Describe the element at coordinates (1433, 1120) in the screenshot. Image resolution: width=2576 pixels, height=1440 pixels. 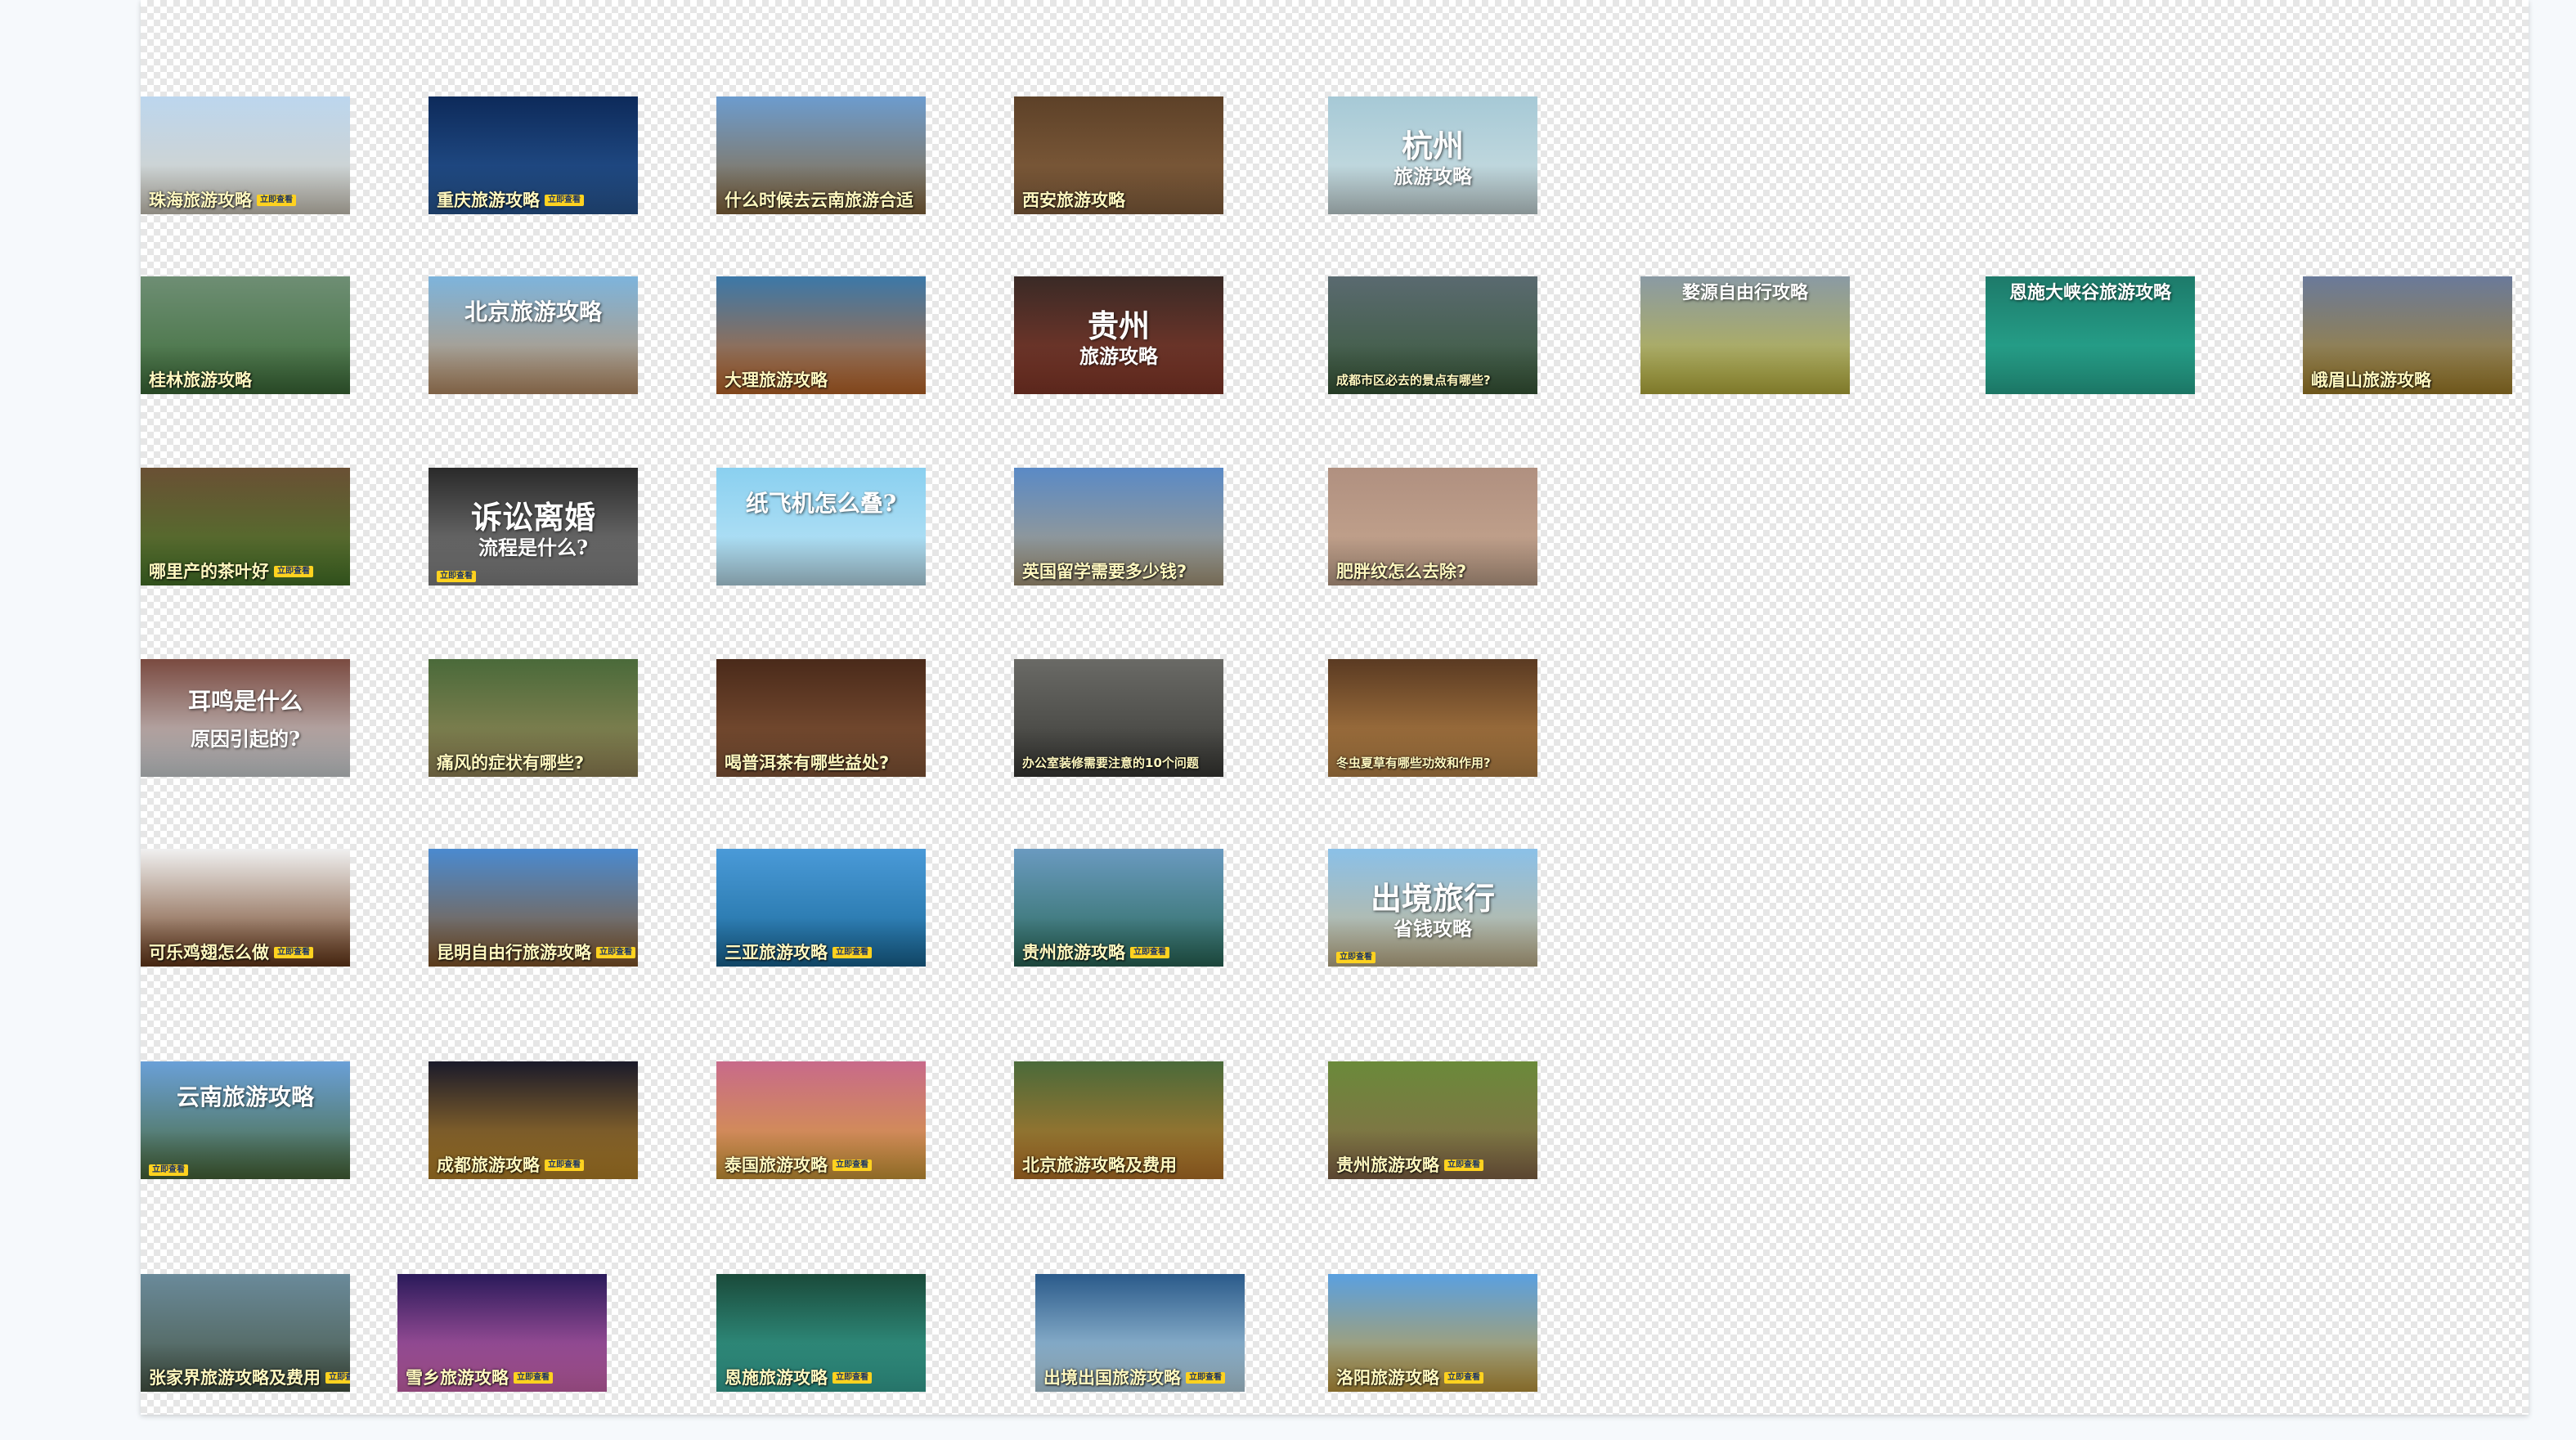
I see `thumbnail-guizhou-3: 贵州旅游攻略 立即查看` at that location.